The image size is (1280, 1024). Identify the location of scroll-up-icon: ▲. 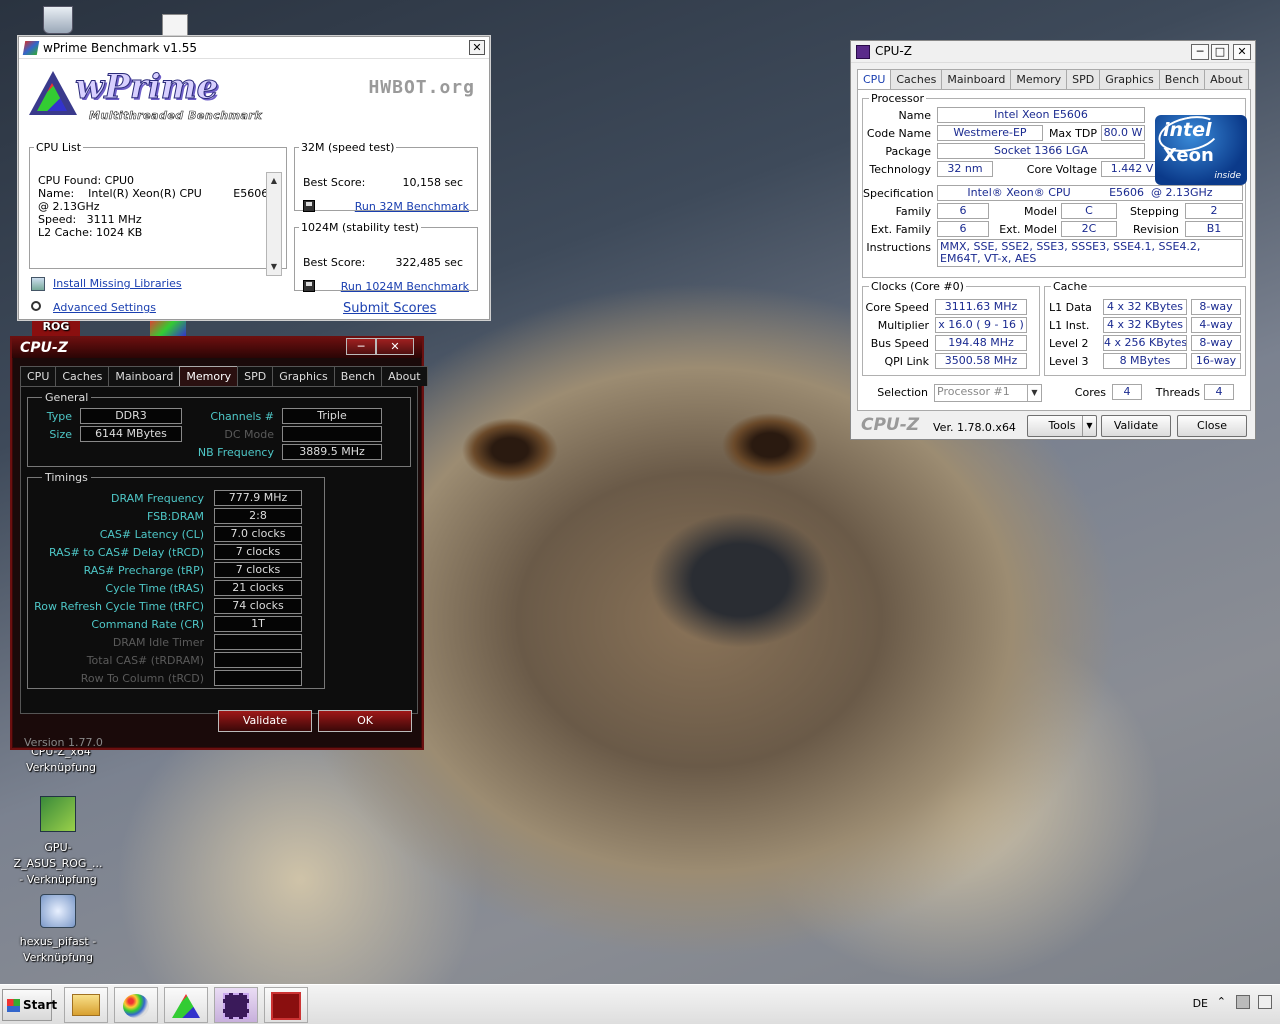
(274, 181).